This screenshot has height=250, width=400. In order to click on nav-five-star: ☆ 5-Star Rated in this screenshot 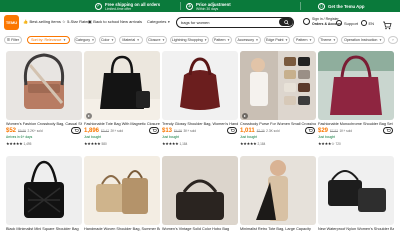, I will do `click(76, 21)`.